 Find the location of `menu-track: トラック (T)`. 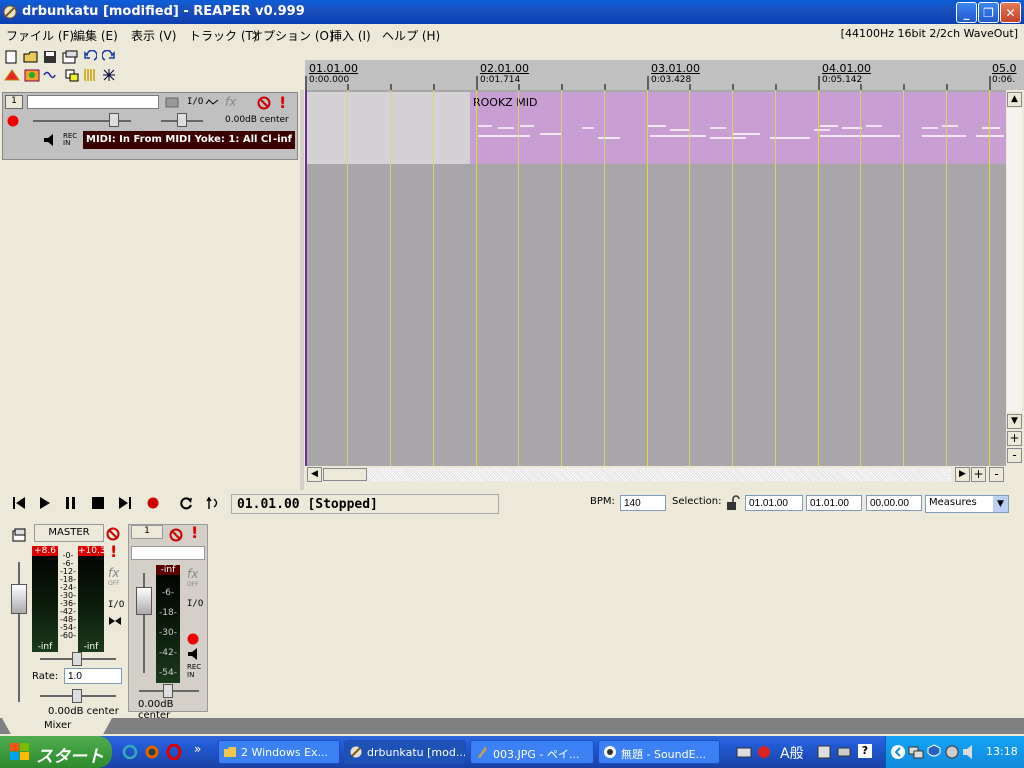

menu-track: トラック (T) is located at coordinates (223, 35).